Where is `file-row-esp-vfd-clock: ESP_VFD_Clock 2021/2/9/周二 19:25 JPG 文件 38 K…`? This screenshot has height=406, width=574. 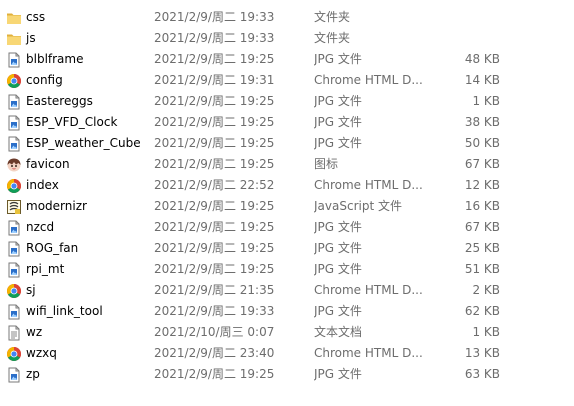 file-row-esp-vfd-clock: ESP_VFD_Clock 2021/2/9/周二 19:25 JPG 文件 38 K… is located at coordinates (287, 122).